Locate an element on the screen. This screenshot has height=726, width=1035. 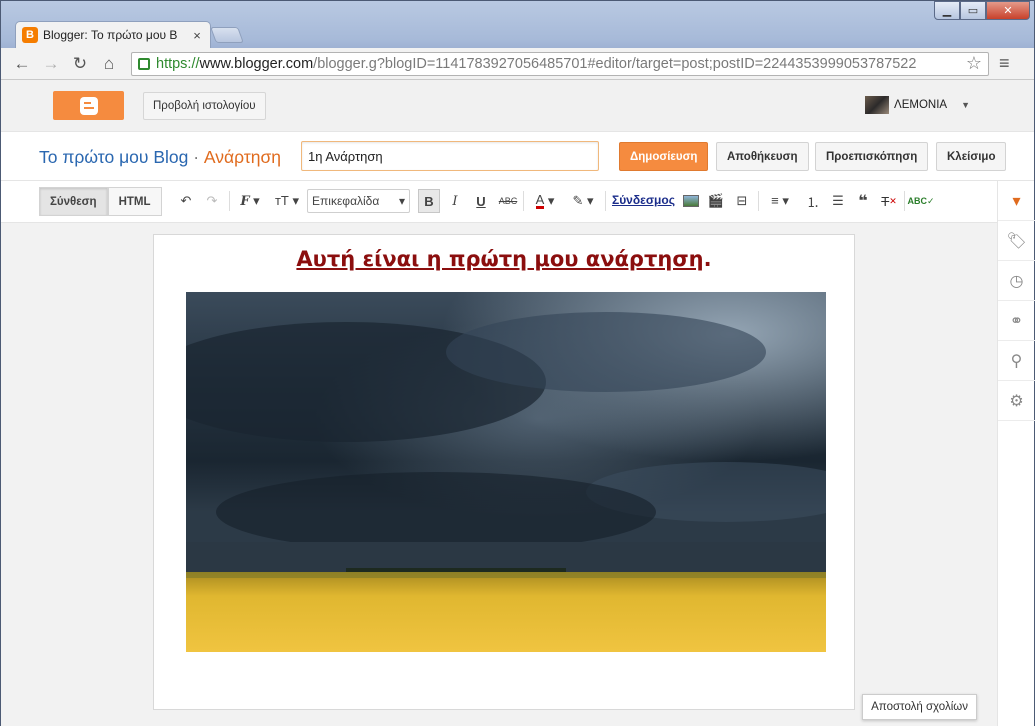
user-menu: ΛΕΜΟΝΙΑ ▼ is located at coordinates (917, 105).